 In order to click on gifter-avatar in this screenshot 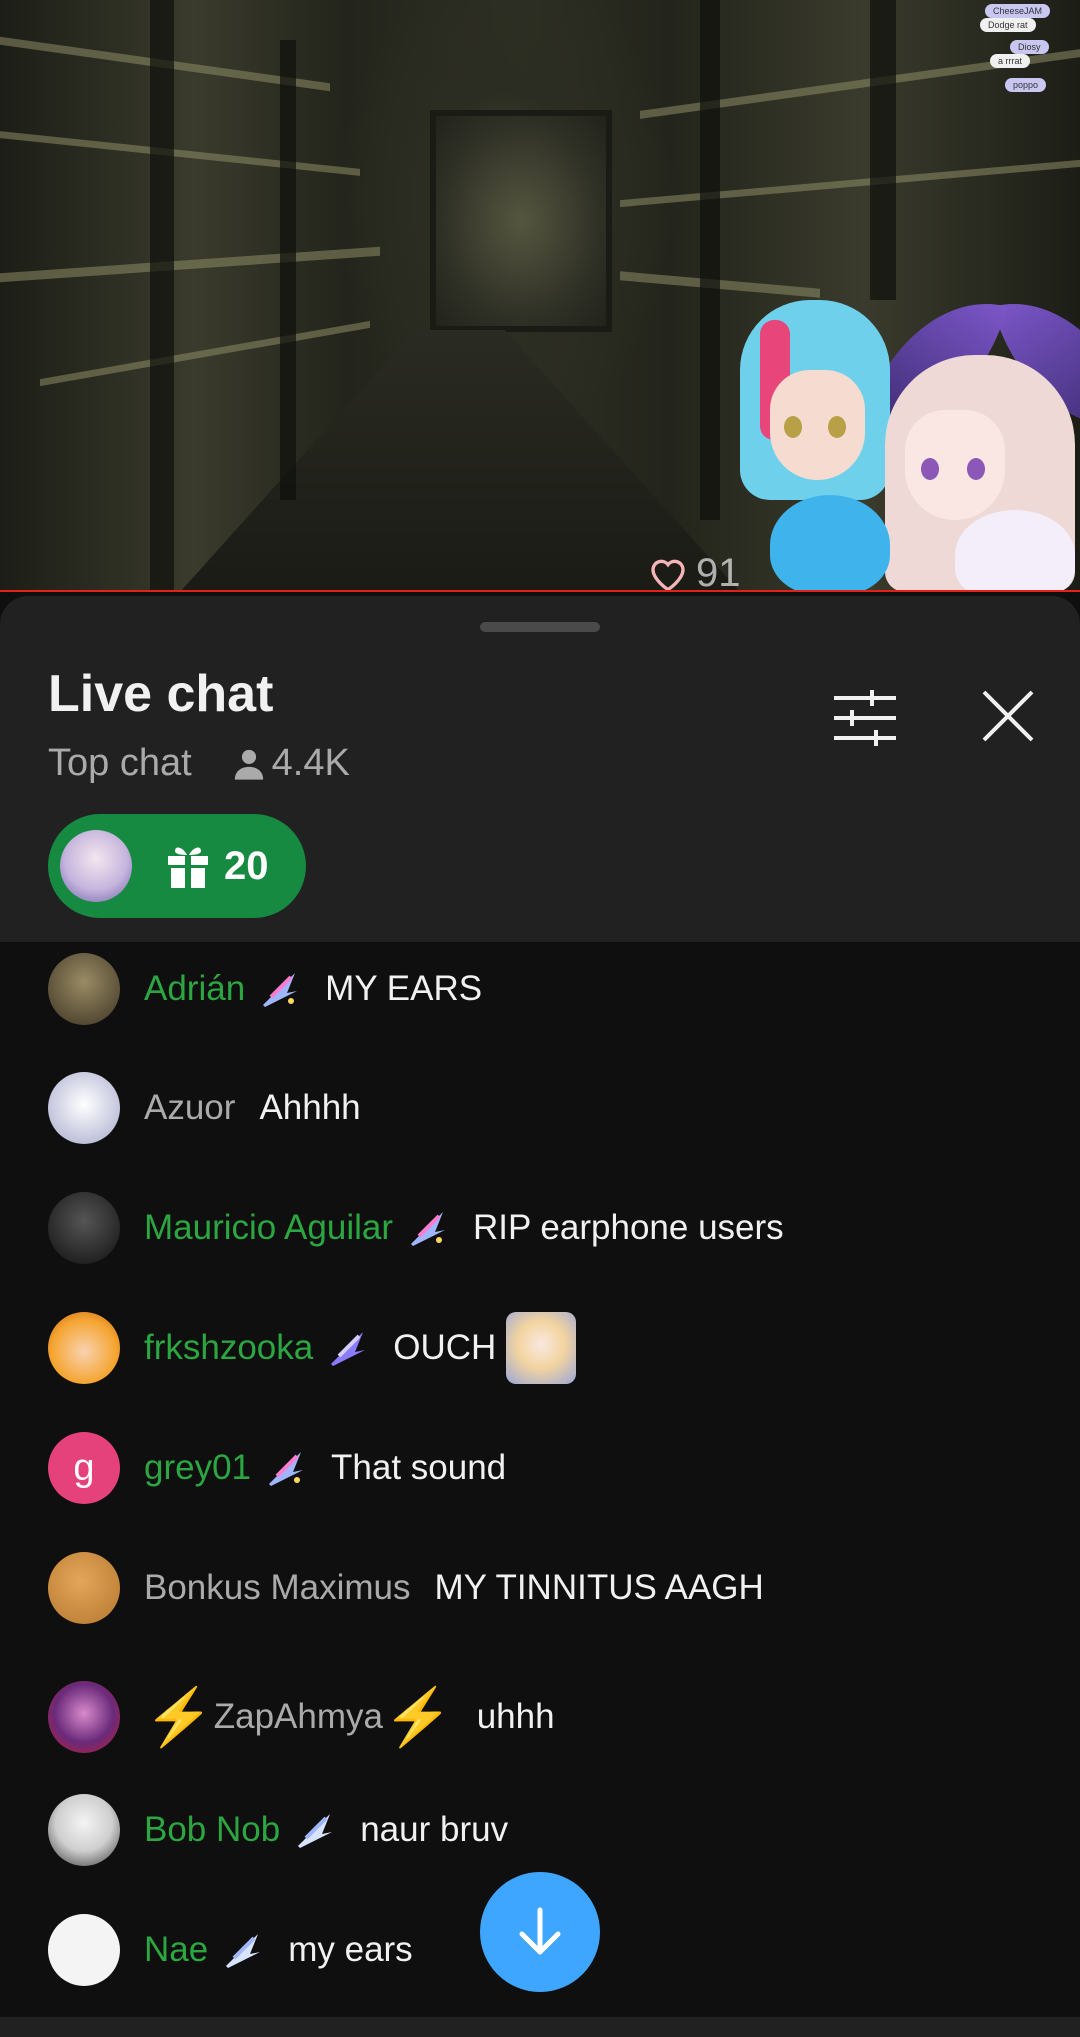, I will do `click(96, 866)`.